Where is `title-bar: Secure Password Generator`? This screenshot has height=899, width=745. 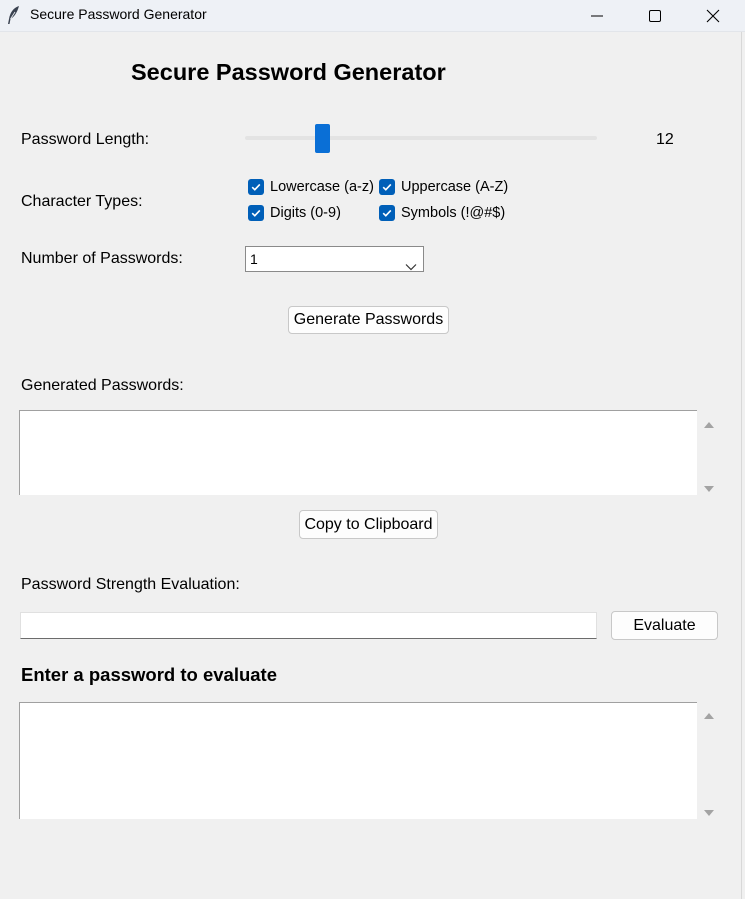
title-bar: Secure Password Generator is located at coordinates (372, 16).